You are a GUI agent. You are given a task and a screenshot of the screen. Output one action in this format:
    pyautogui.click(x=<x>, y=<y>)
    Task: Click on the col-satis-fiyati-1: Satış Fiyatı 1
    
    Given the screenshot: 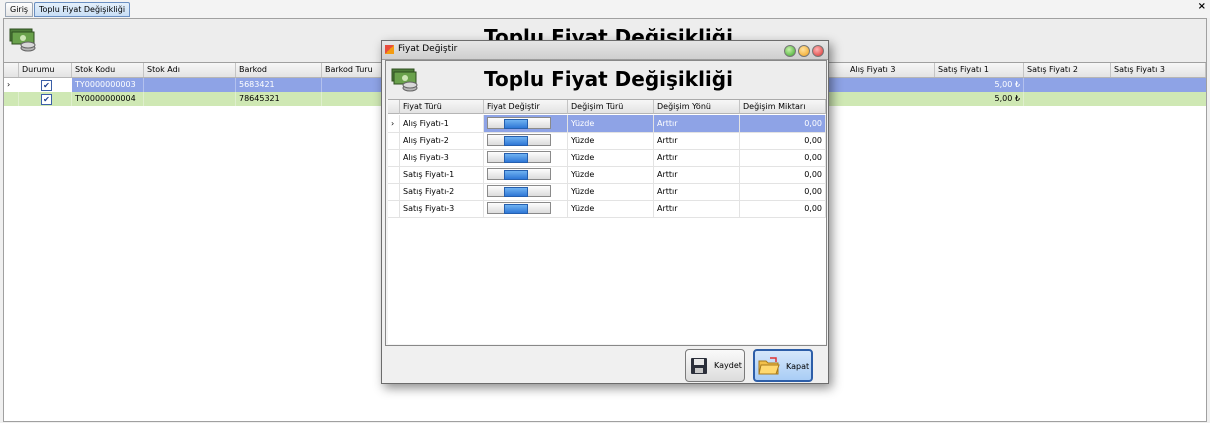 What is the action you would take?
    pyautogui.click(x=979, y=70)
    